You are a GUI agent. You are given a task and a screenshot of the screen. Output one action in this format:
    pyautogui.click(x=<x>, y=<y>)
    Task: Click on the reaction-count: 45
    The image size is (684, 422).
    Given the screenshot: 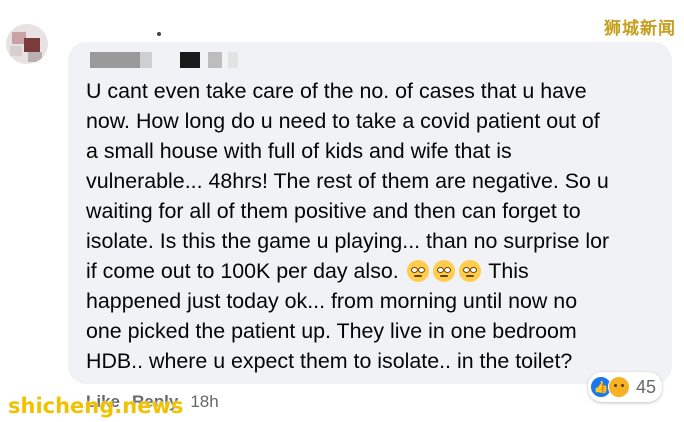 What is the action you would take?
    pyautogui.click(x=646, y=386)
    